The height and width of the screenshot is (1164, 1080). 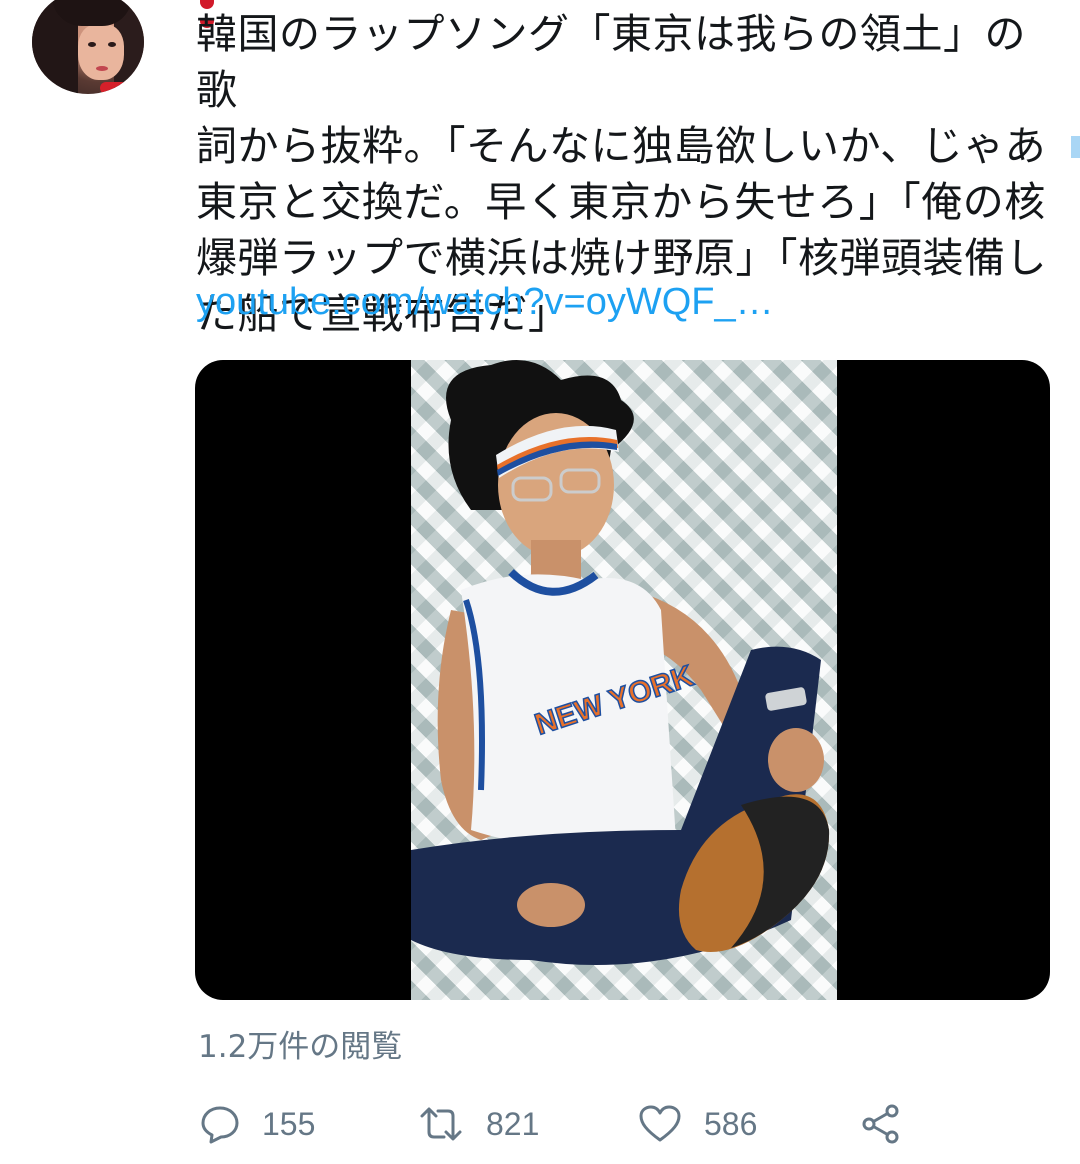 I want to click on avatar, so click(x=88, y=47).